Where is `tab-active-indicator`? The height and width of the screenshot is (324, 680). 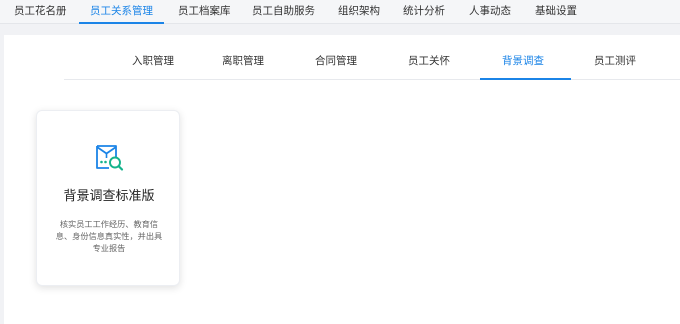
tab-active-indicator is located at coordinates (525, 79).